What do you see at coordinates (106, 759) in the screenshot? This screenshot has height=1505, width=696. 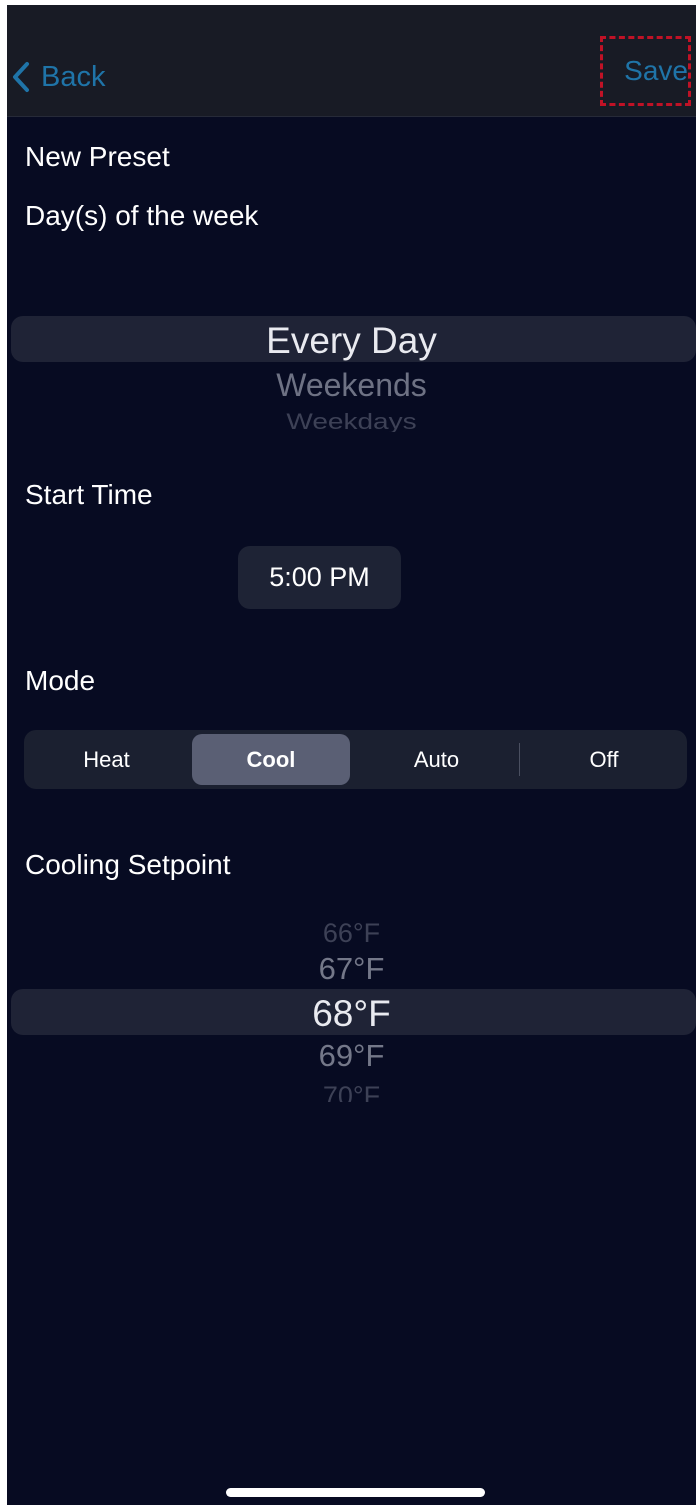 I see `mode-heat-segment: Heat` at bounding box center [106, 759].